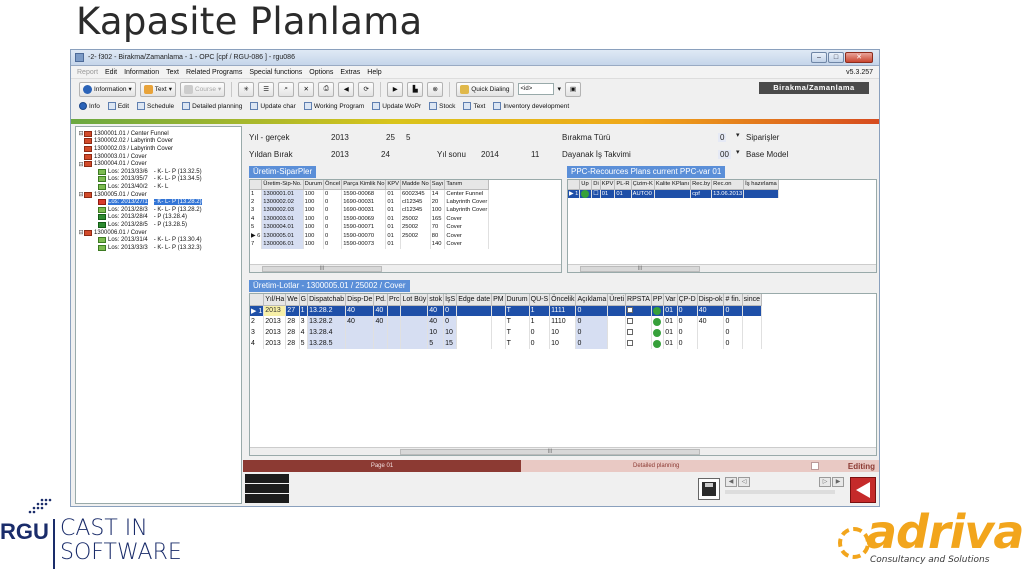  What do you see at coordinates (364, 235) in the screenshot?
I see `table-cell: 1590-00070` at bounding box center [364, 235].